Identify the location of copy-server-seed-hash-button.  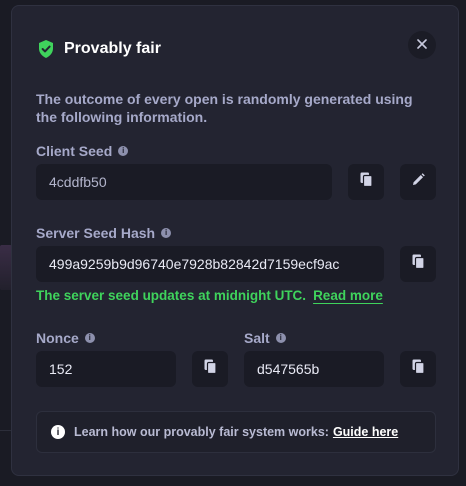
(418, 264).